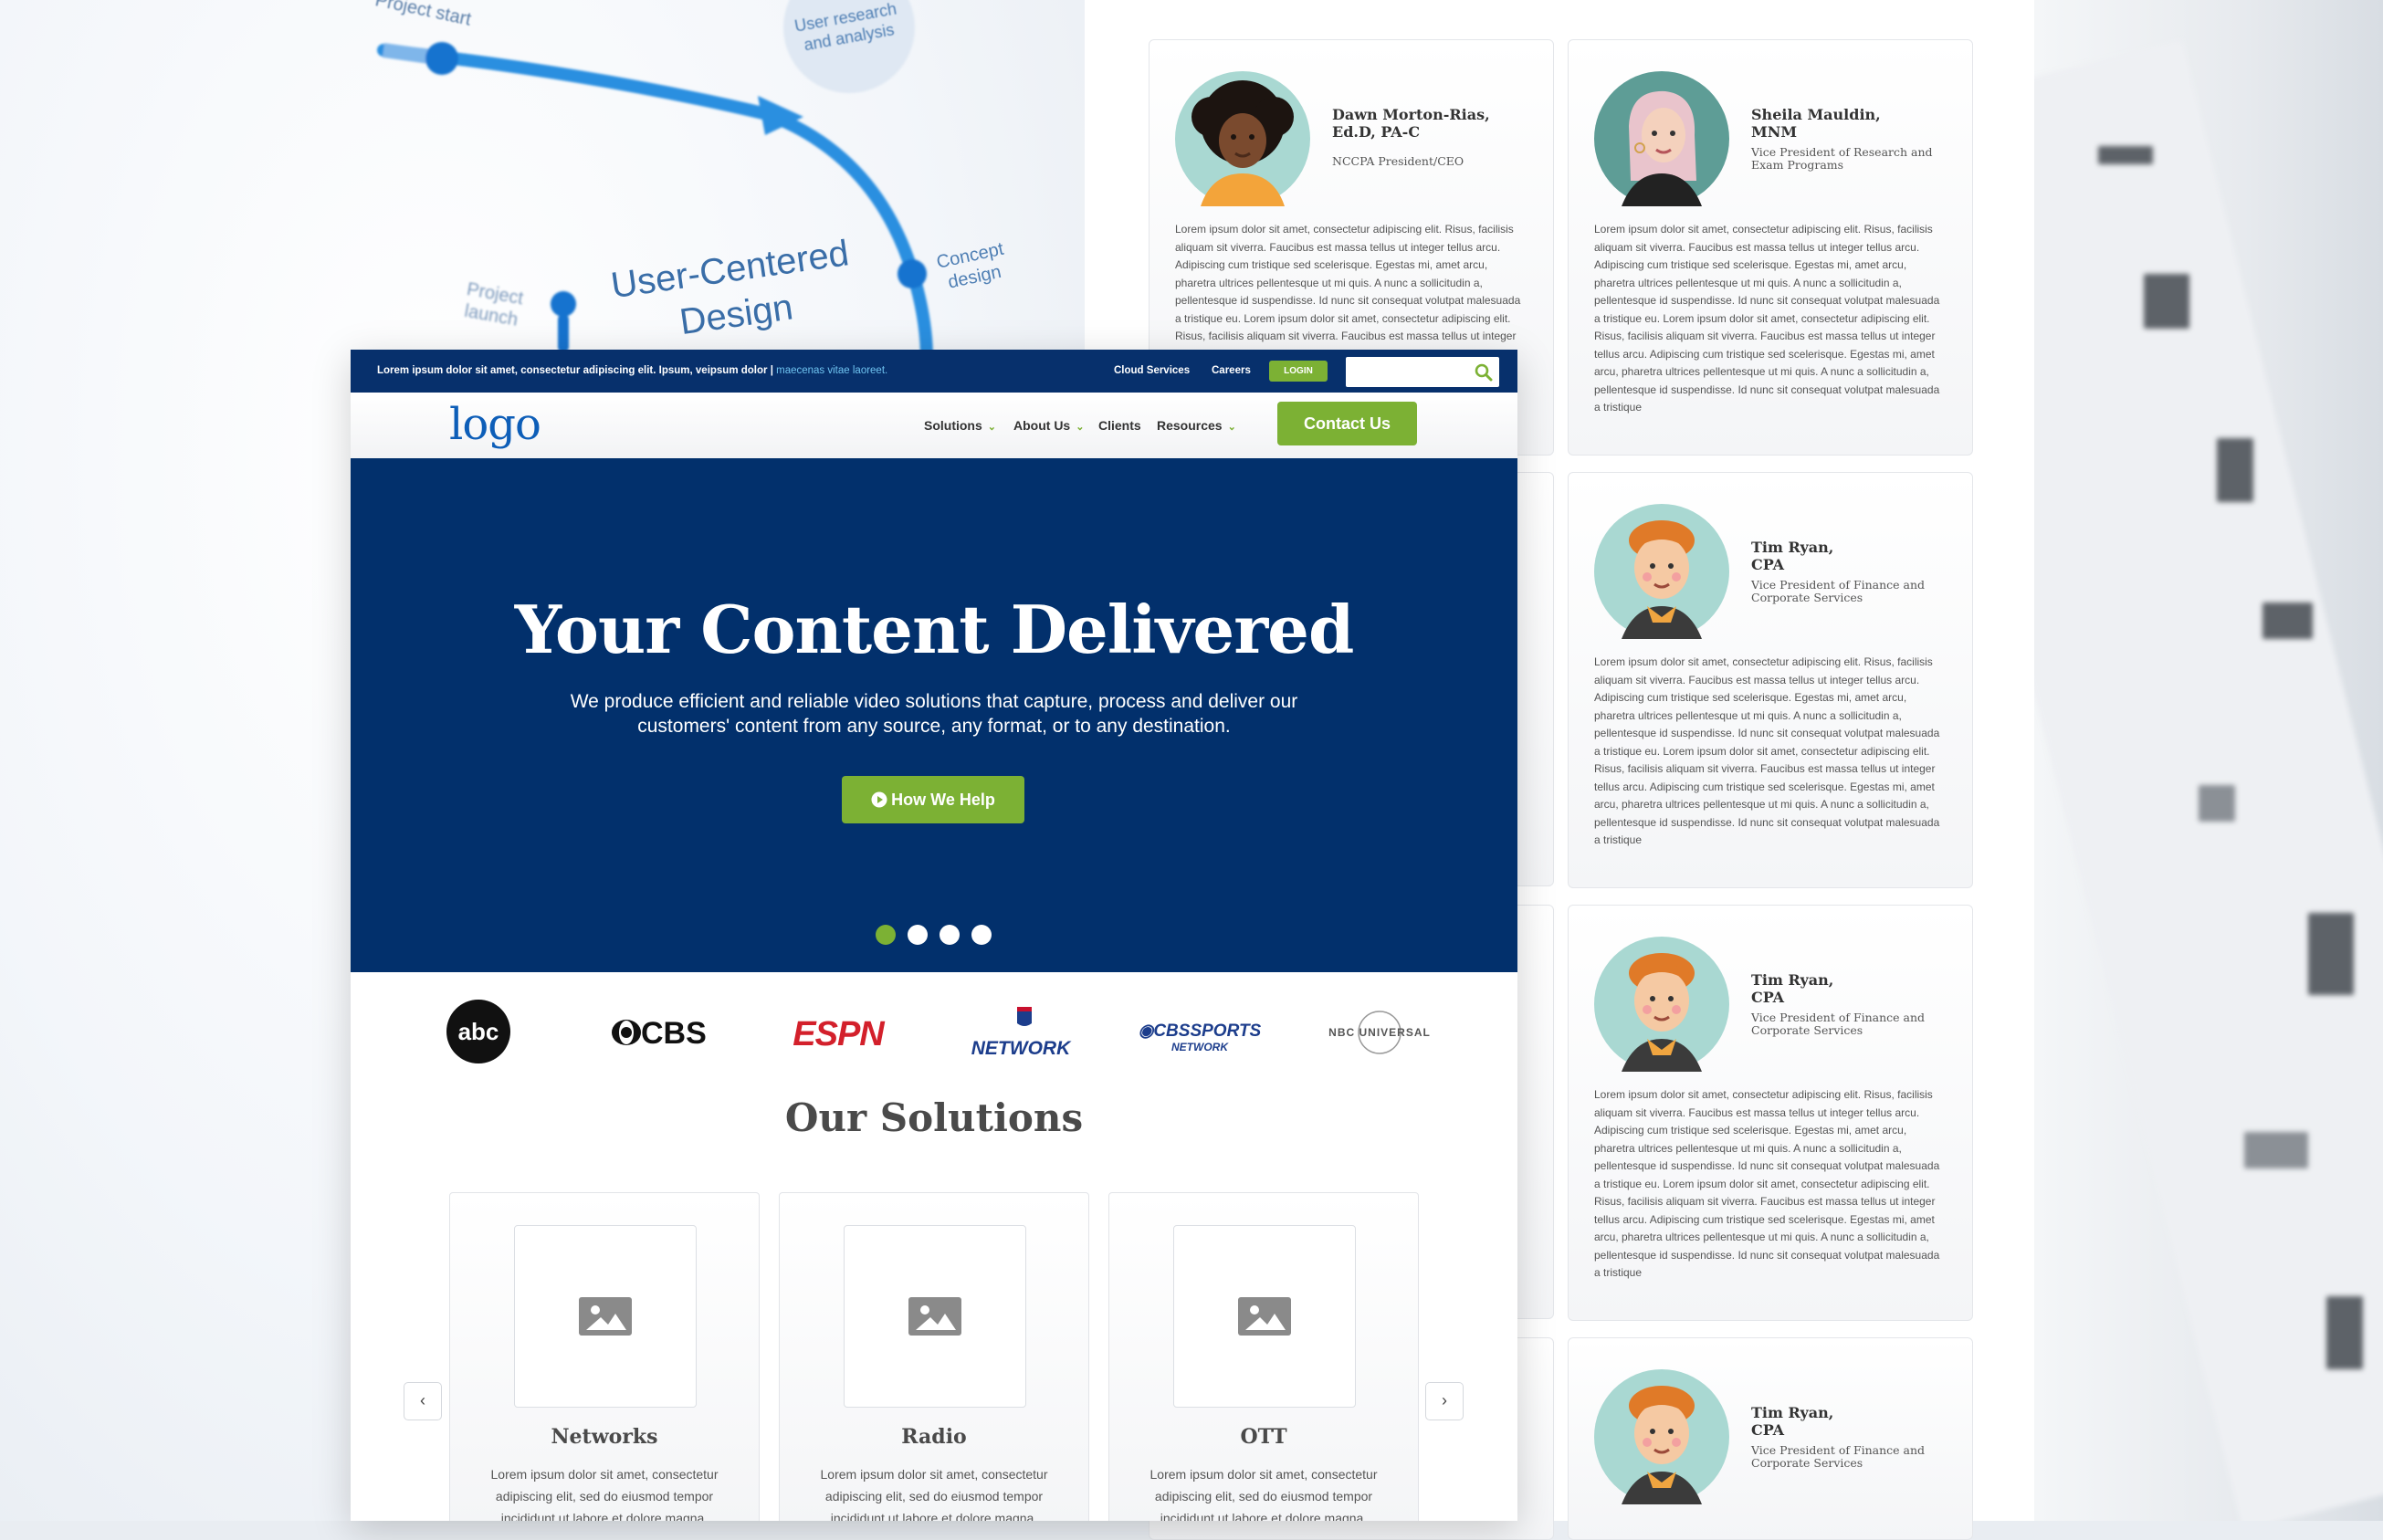  Describe the element at coordinates (934, 629) in the screenshot. I see `hero-title: Your Content Delivered` at that location.